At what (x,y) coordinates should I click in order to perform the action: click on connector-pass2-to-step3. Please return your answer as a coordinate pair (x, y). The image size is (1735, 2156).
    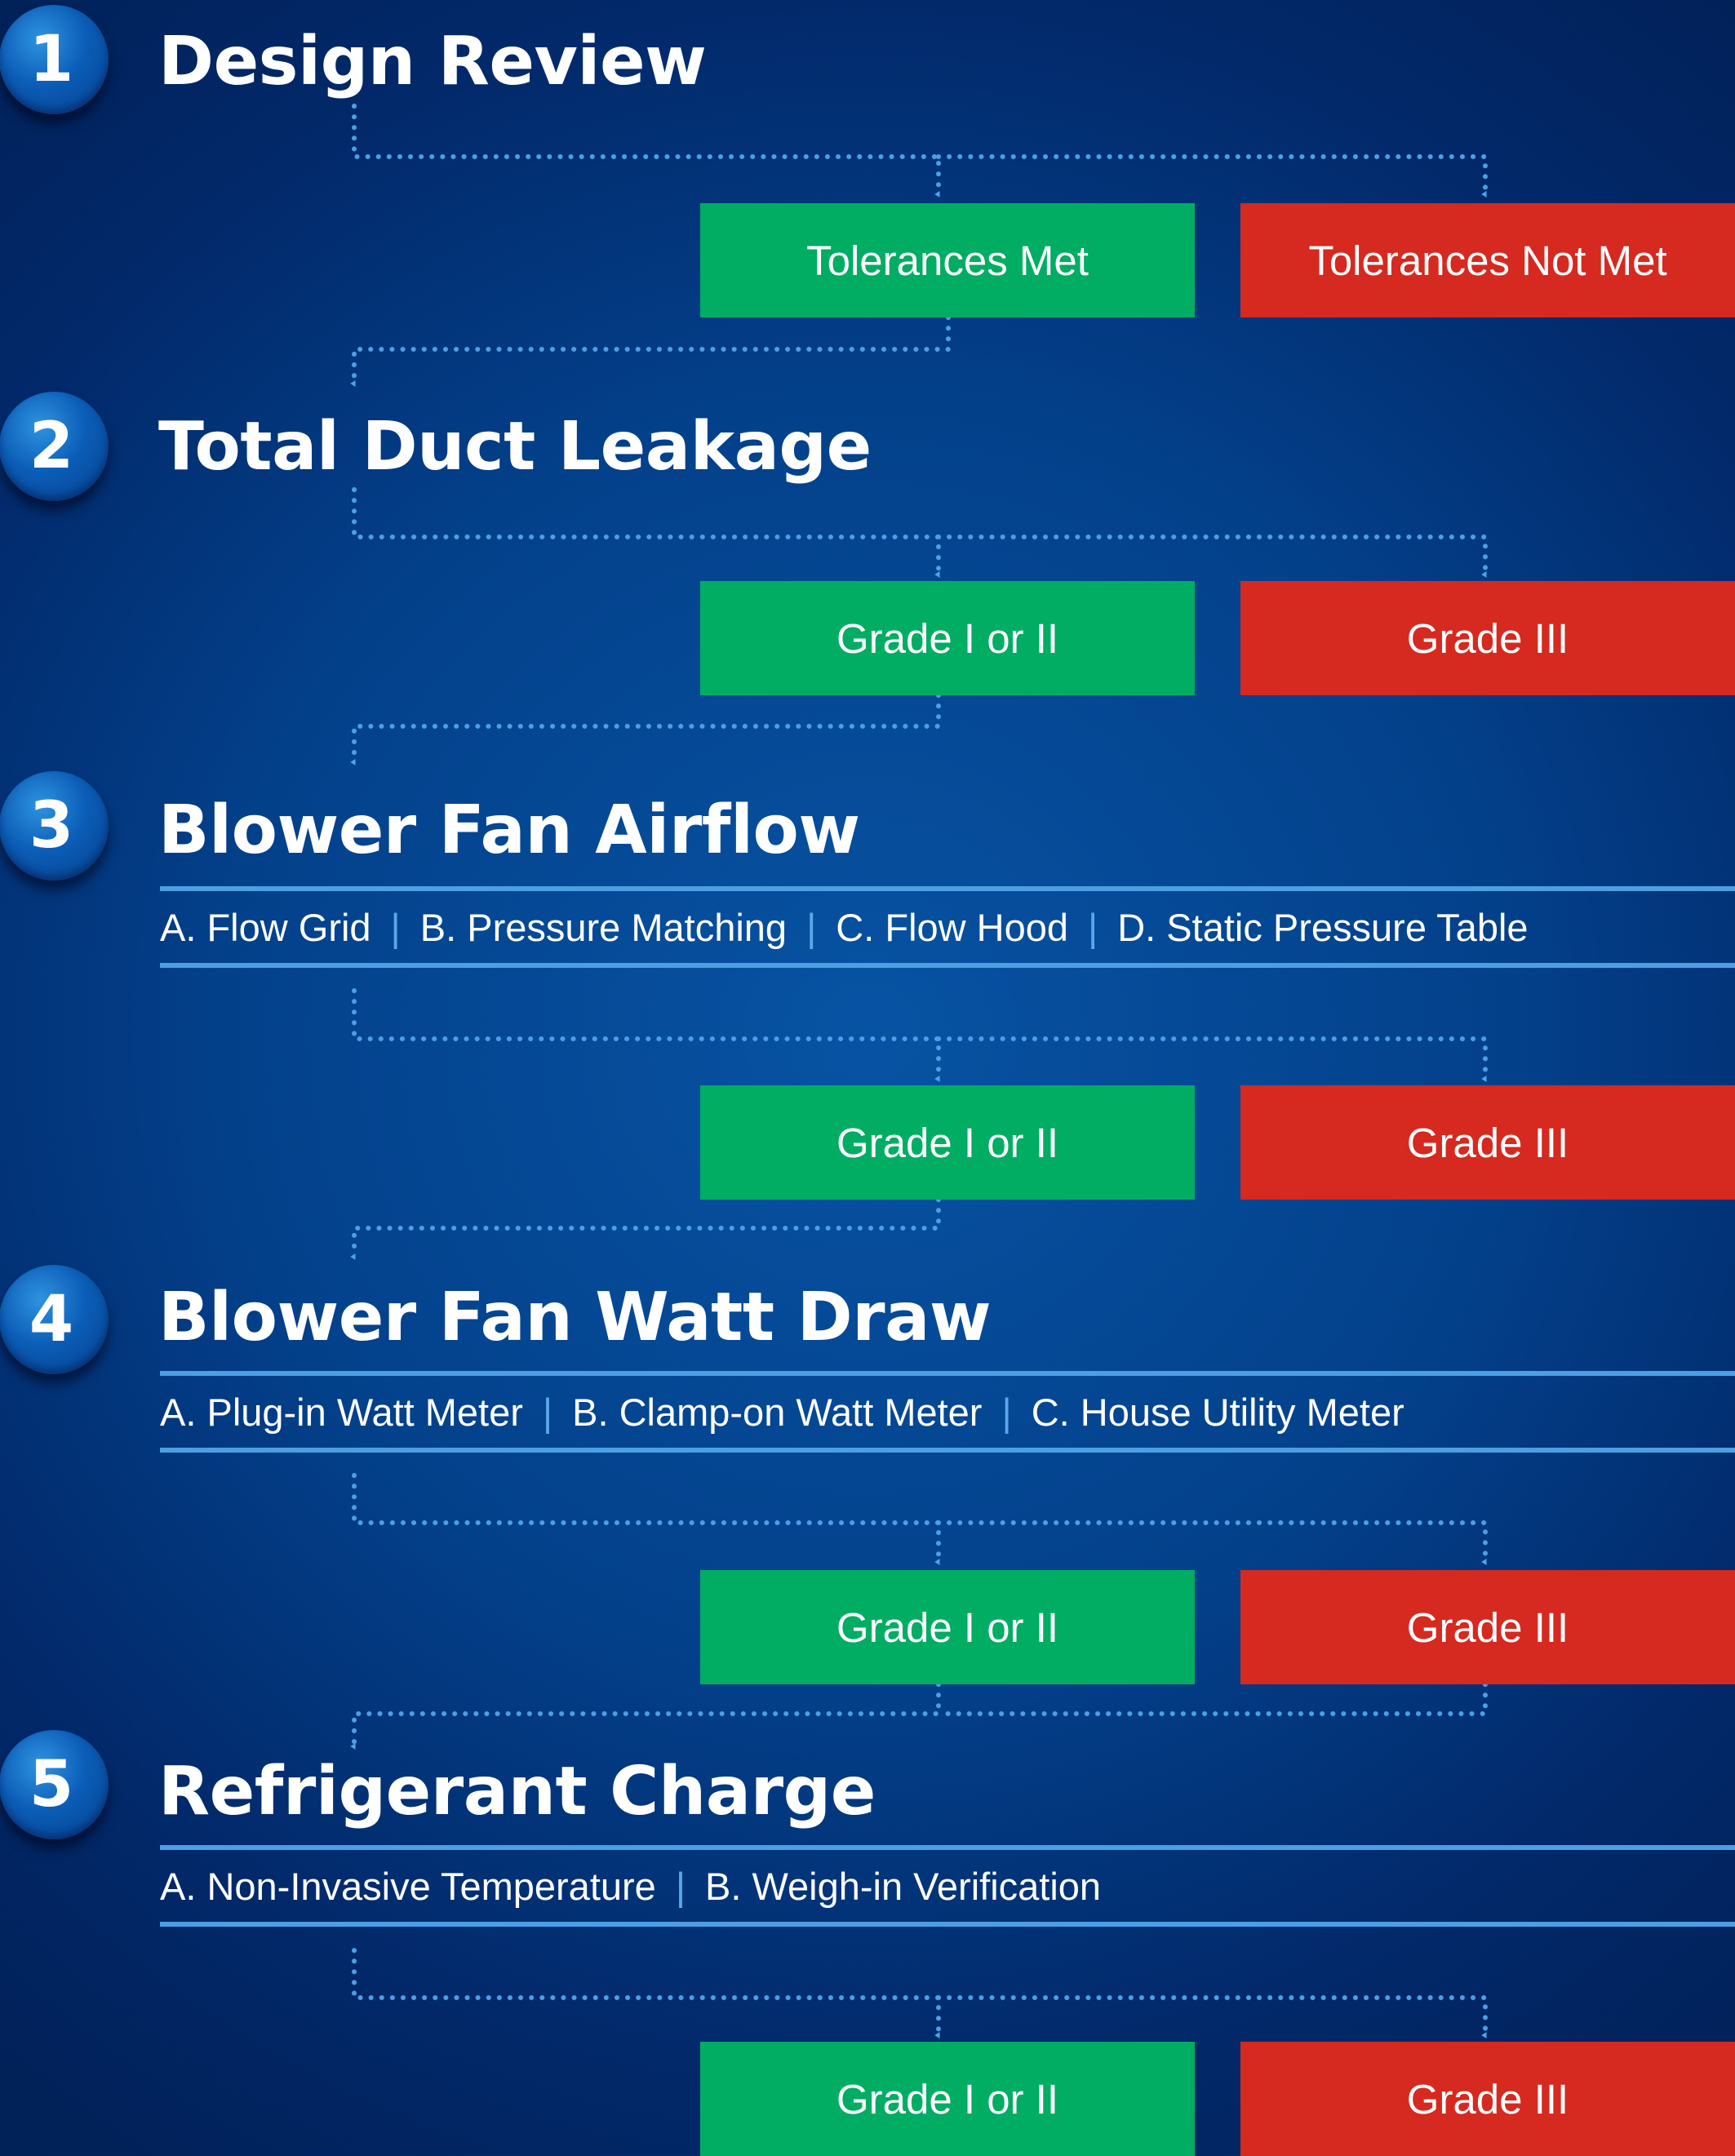
    Looking at the image, I should click on (645, 729).